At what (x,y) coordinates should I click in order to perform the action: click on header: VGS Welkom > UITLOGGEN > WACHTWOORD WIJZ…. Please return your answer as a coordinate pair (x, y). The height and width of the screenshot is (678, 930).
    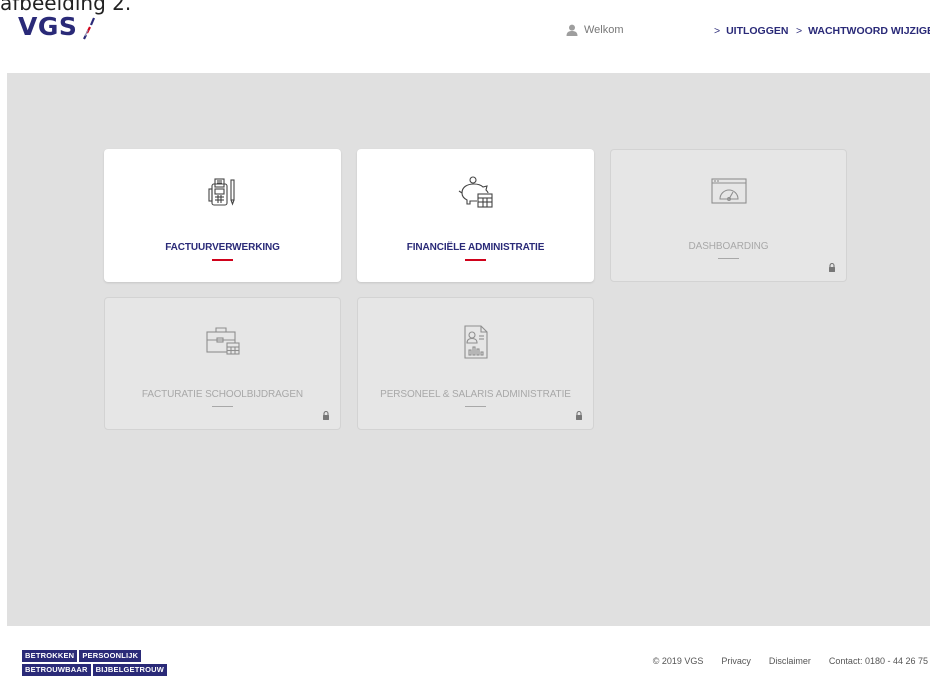
    Looking at the image, I should click on (465, 36).